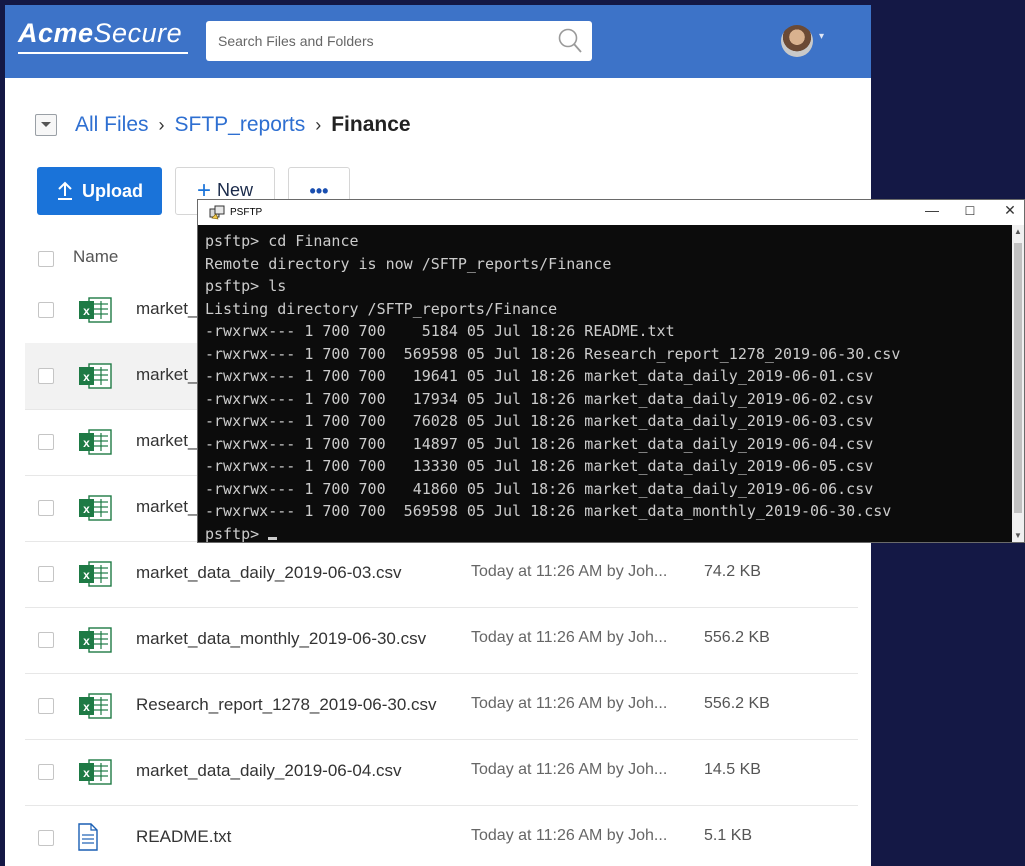 This screenshot has height=866, width=1025. What do you see at coordinates (112, 125) in the screenshot?
I see `breadcrumb-all-files: All Files` at bounding box center [112, 125].